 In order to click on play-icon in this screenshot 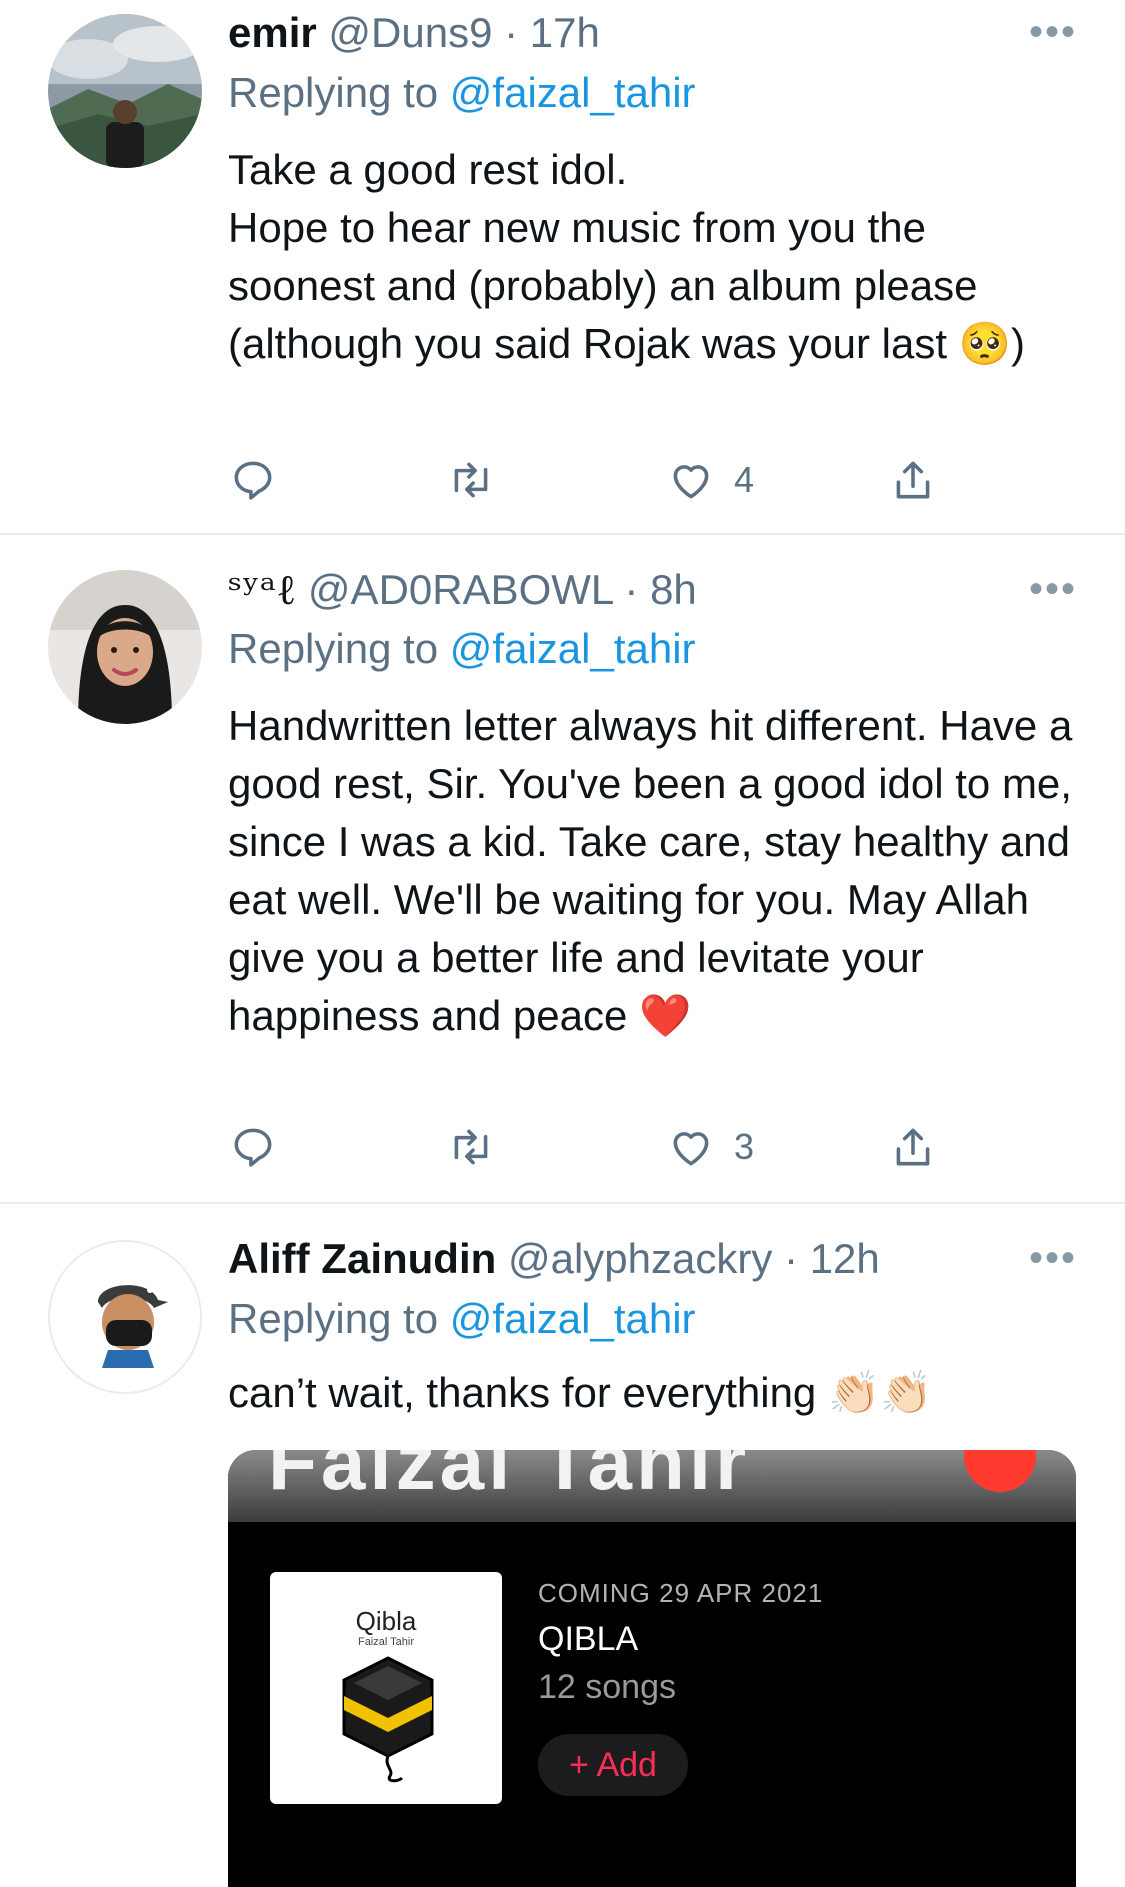, I will do `click(1000, 1471)`.